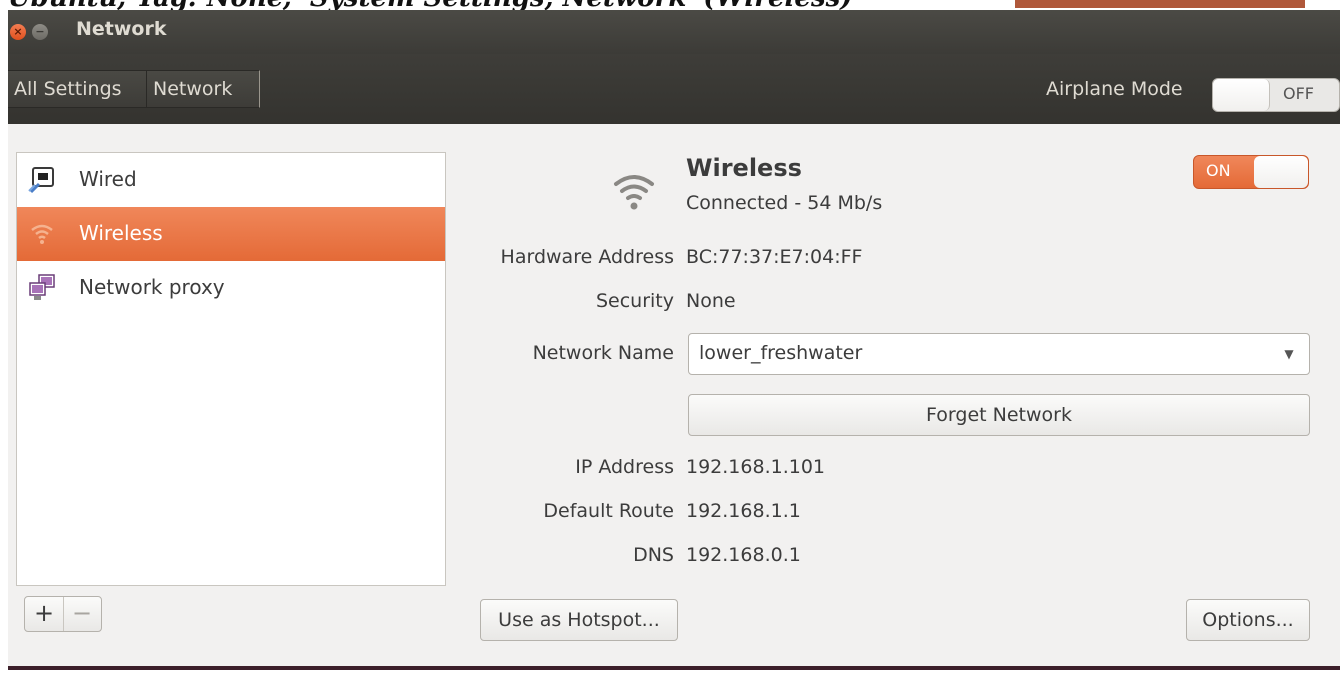 The image size is (1340, 675). I want to click on wireless-power-switch: ON, so click(1251, 172).